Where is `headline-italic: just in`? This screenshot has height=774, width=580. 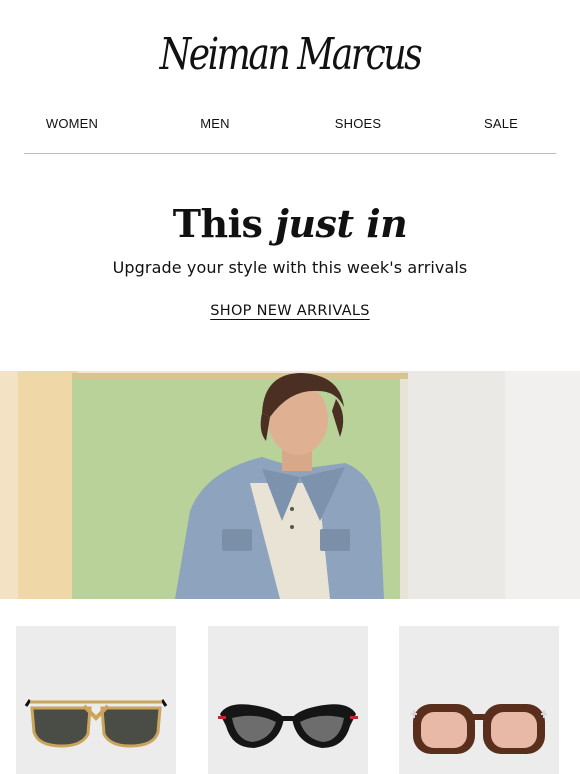 headline-italic: just in is located at coordinates (341, 223).